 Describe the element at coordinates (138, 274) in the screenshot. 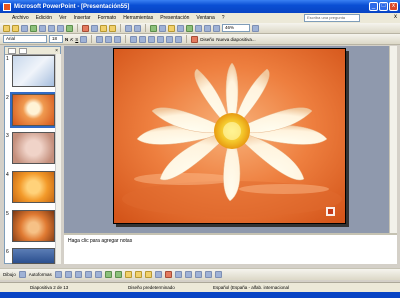

I see `picture-icon` at that location.